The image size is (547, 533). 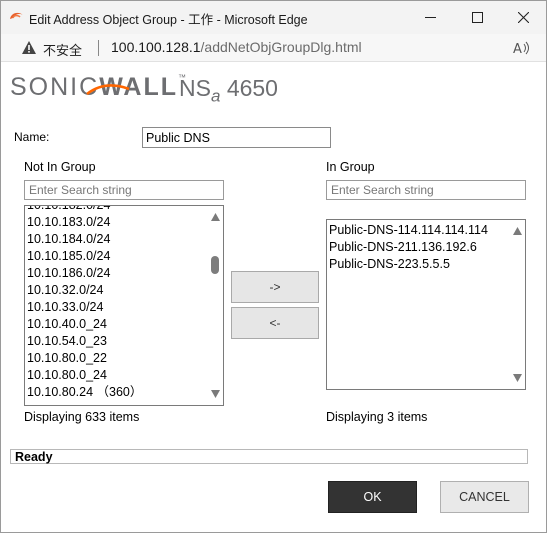 I want to click on minimize-icon, so click(x=430, y=17).